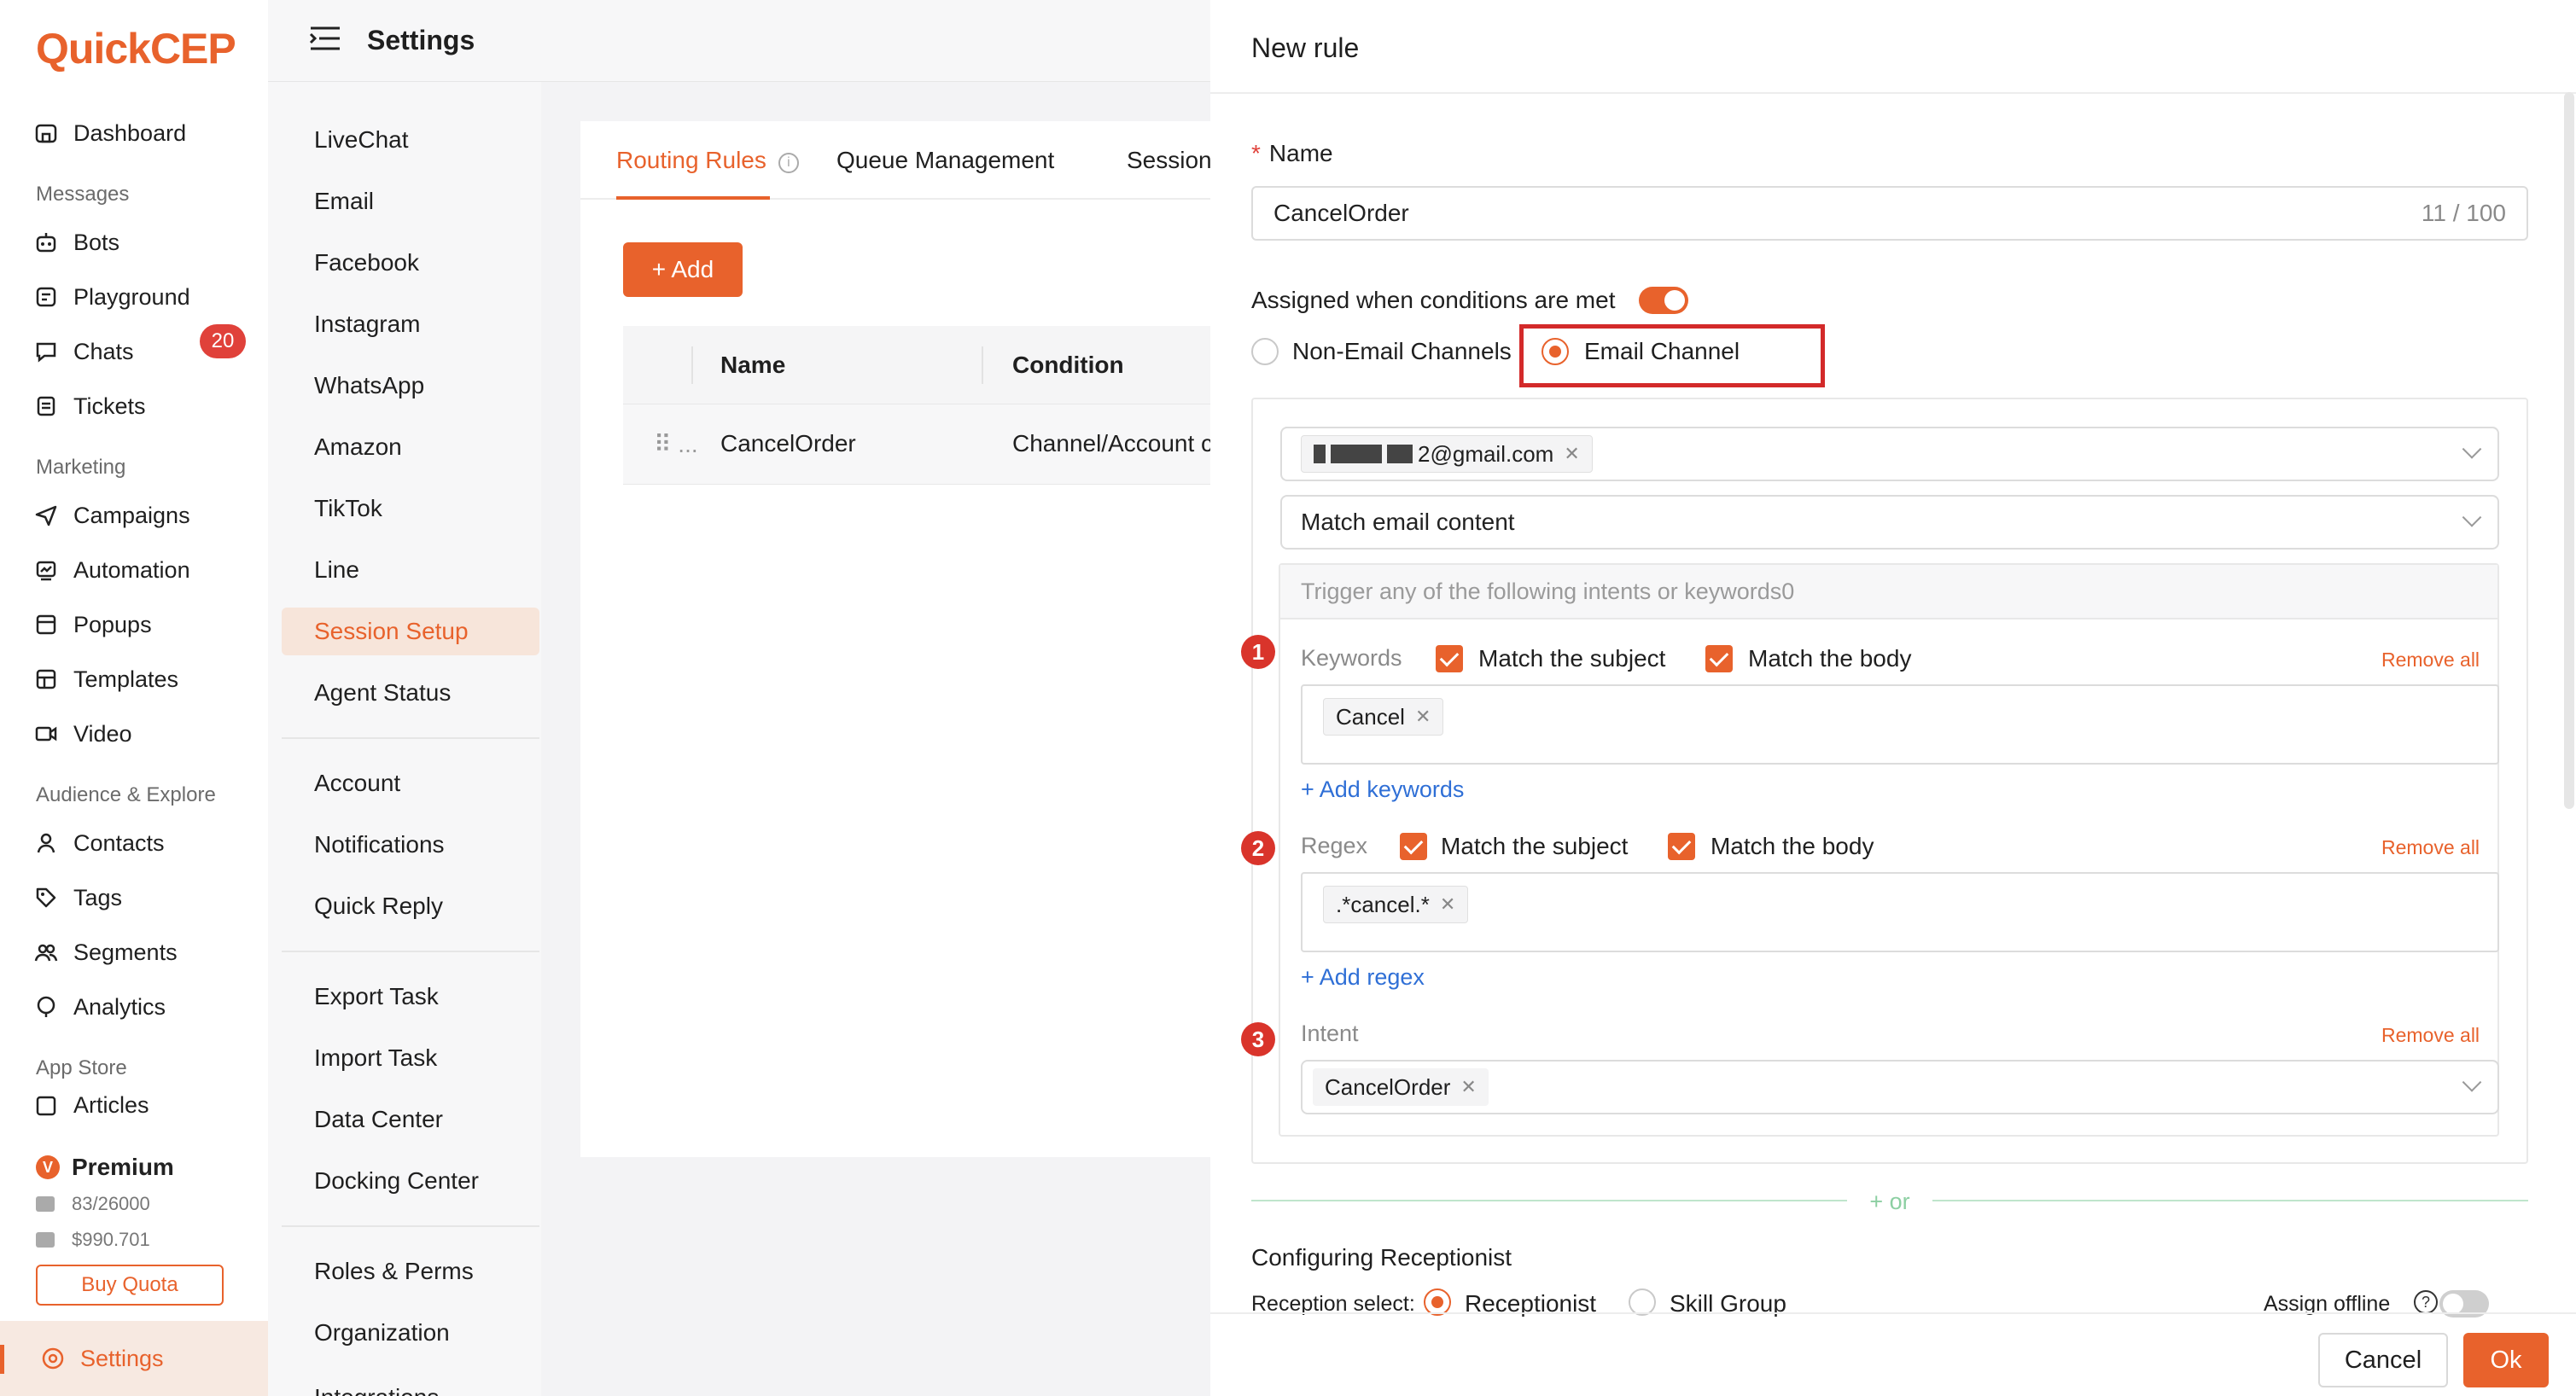  I want to click on regex-subject-checkbox, so click(1413, 847).